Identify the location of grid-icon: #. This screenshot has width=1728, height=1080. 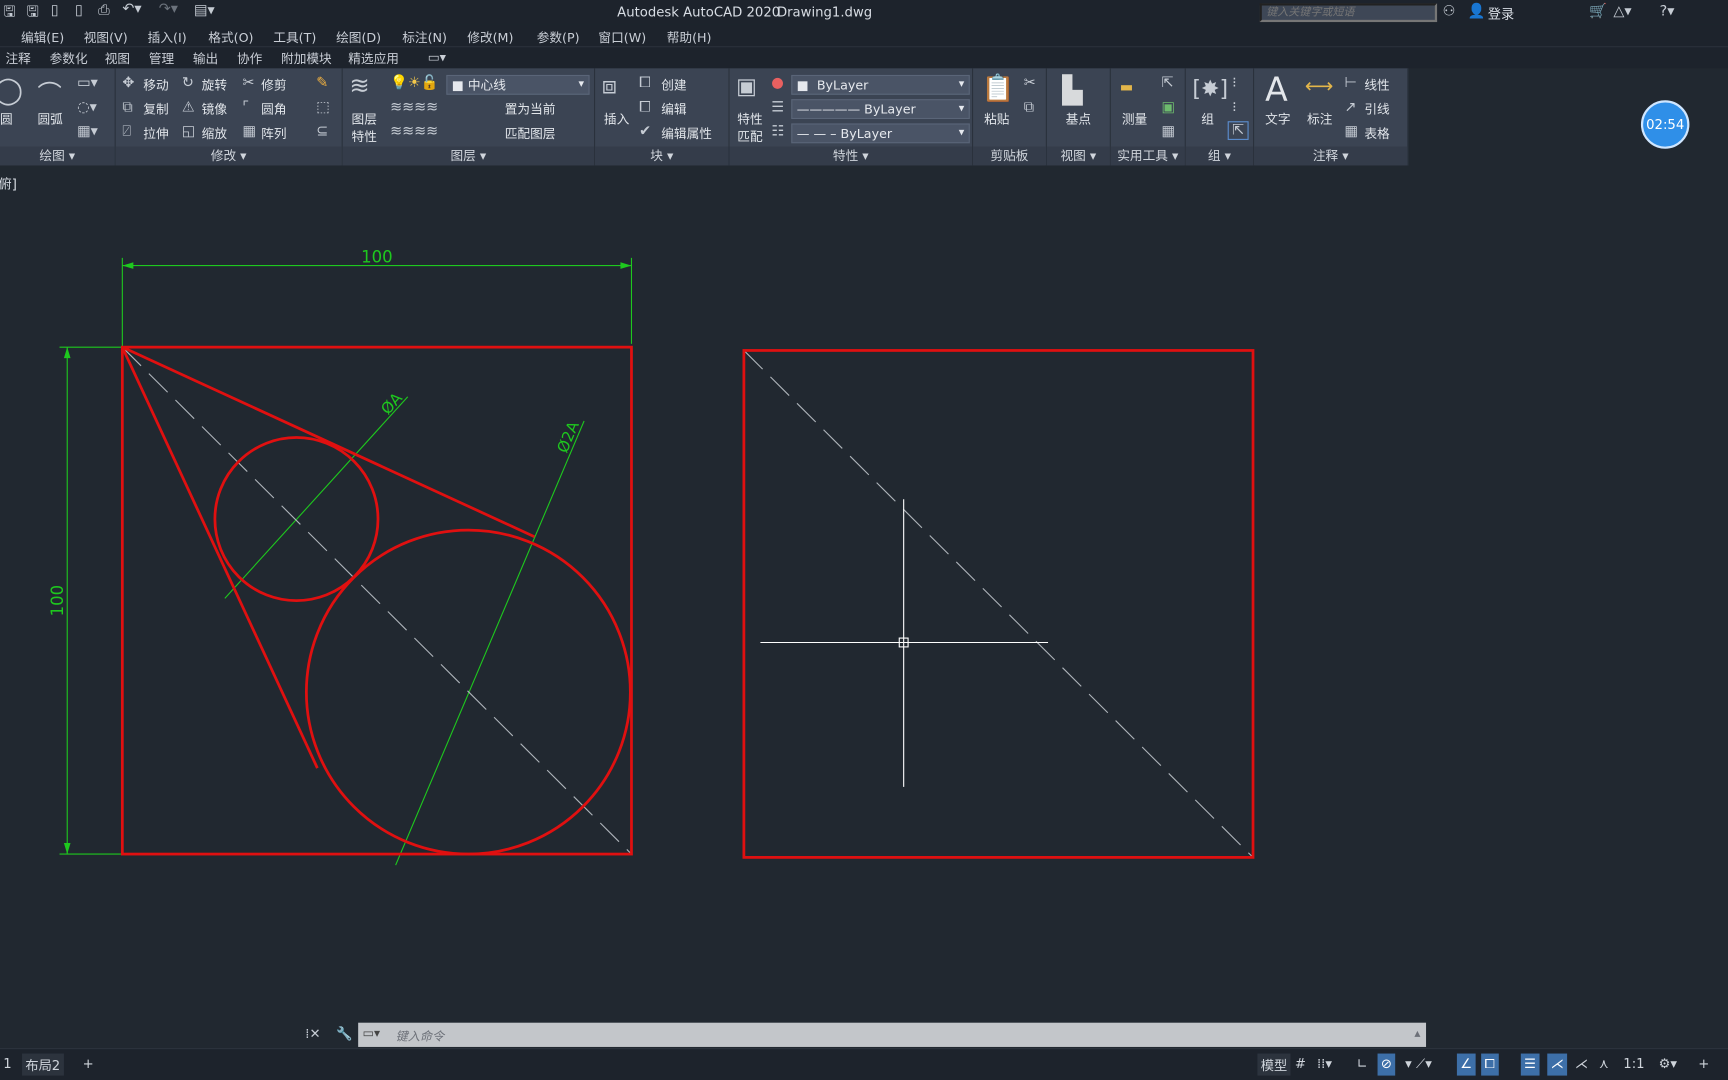
(1301, 1065).